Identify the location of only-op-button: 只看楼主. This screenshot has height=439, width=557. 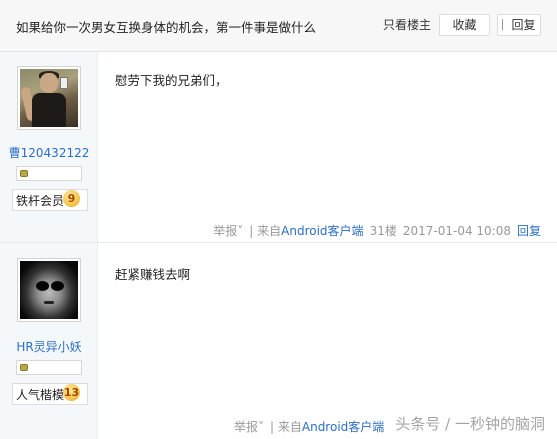
(407, 25).